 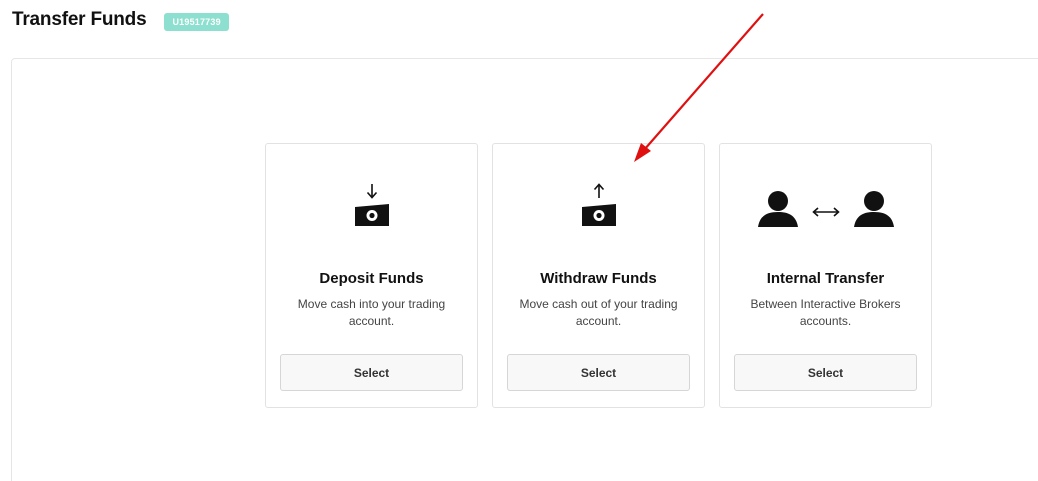 What do you see at coordinates (371, 372) in the screenshot?
I see `deposit-select-button: Select` at bounding box center [371, 372].